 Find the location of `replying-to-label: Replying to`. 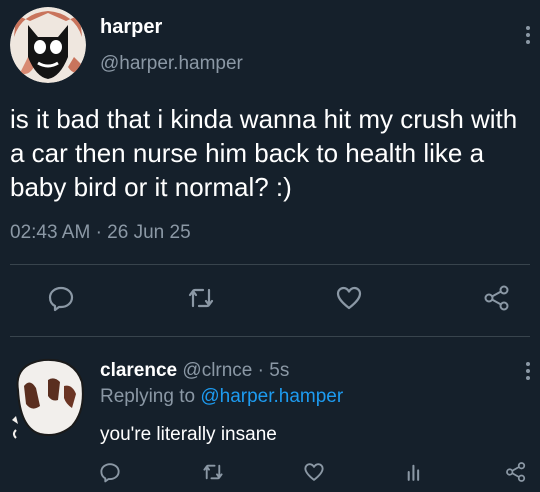

replying-to-label: Replying to is located at coordinates (148, 396).